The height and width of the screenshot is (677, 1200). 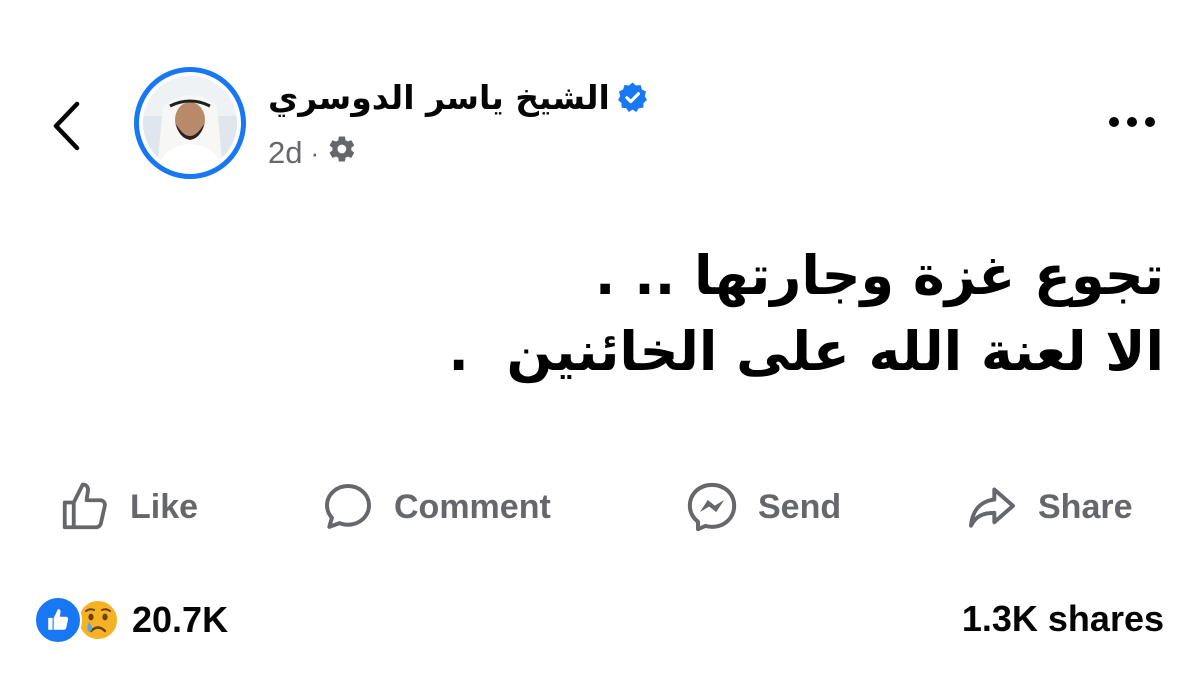 What do you see at coordinates (600, 620) in the screenshot?
I see `engagement-bar: 20.7K 1.3K shares` at bounding box center [600, 620].